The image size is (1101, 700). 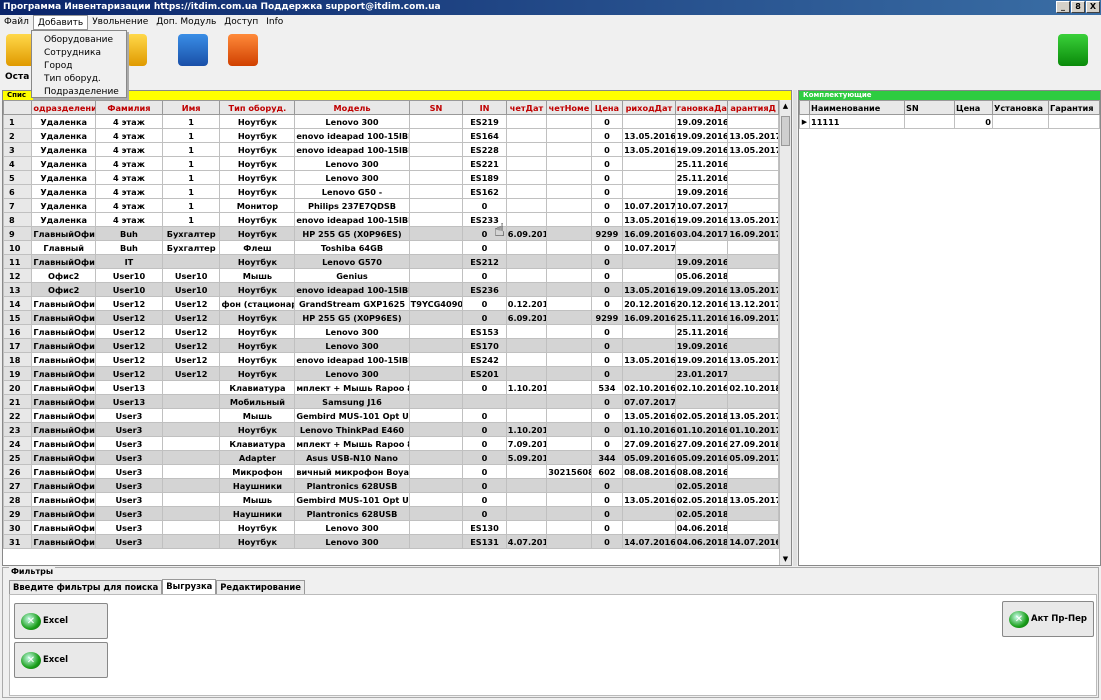 What do you see at coordinates (1078, 7) in the screenshot?
I see `maximize-button: 8` at bounding box center [1078, 7].